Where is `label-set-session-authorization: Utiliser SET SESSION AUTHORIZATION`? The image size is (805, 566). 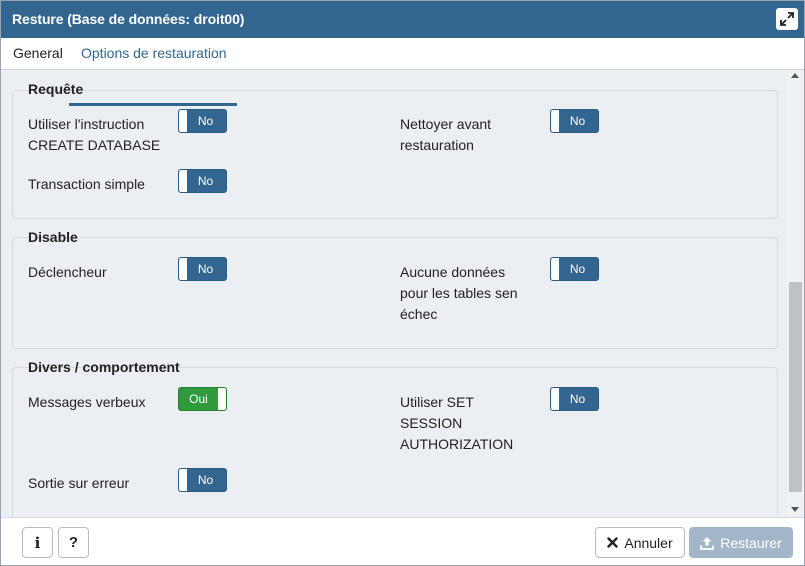
label-set-session-authorization: Utiliser SET SESSION AUTHORIZATION is located at coordinates (457, 423).